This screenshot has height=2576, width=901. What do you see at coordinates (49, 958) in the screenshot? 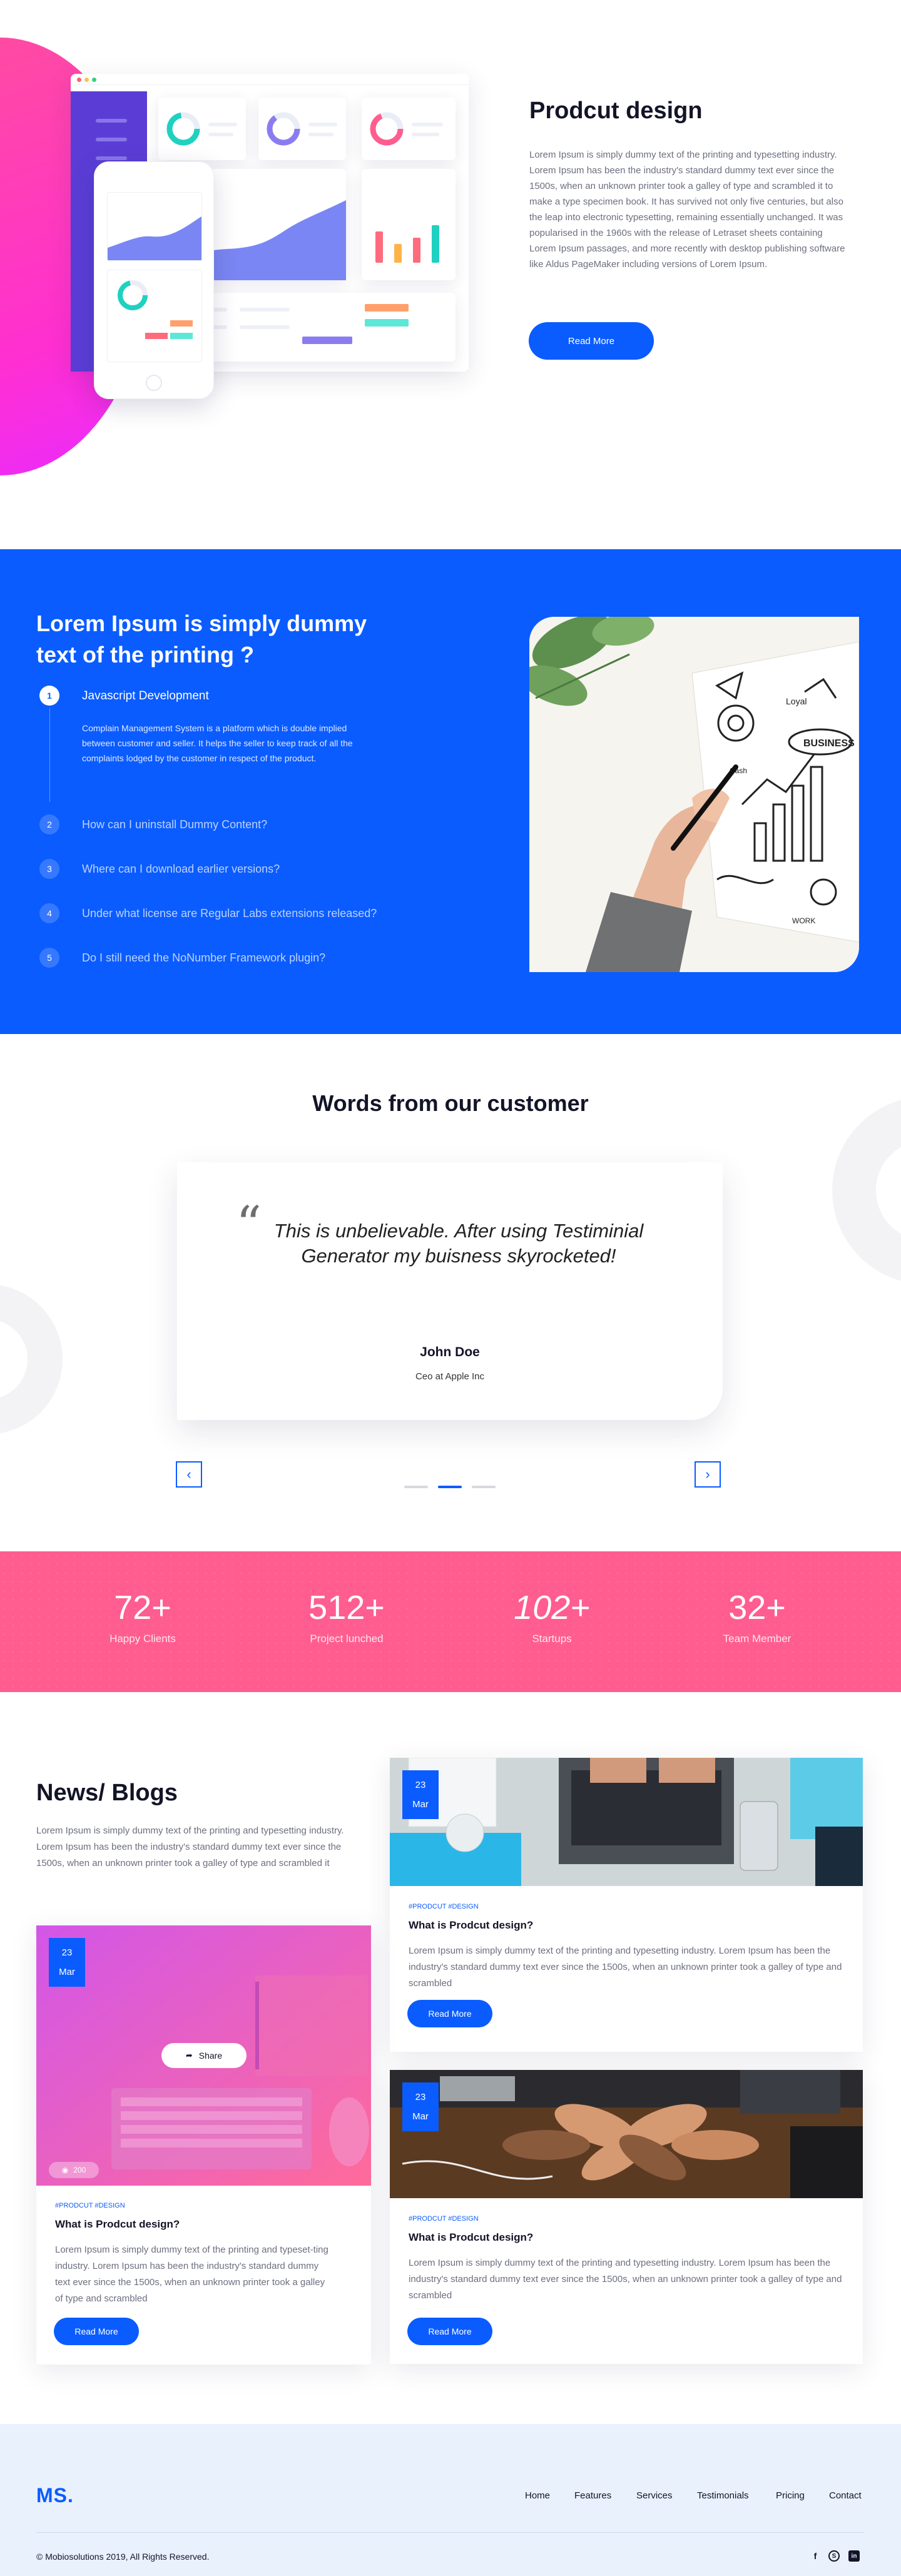
I see `faq-number-5: 5` at bounding box center [49, 958].